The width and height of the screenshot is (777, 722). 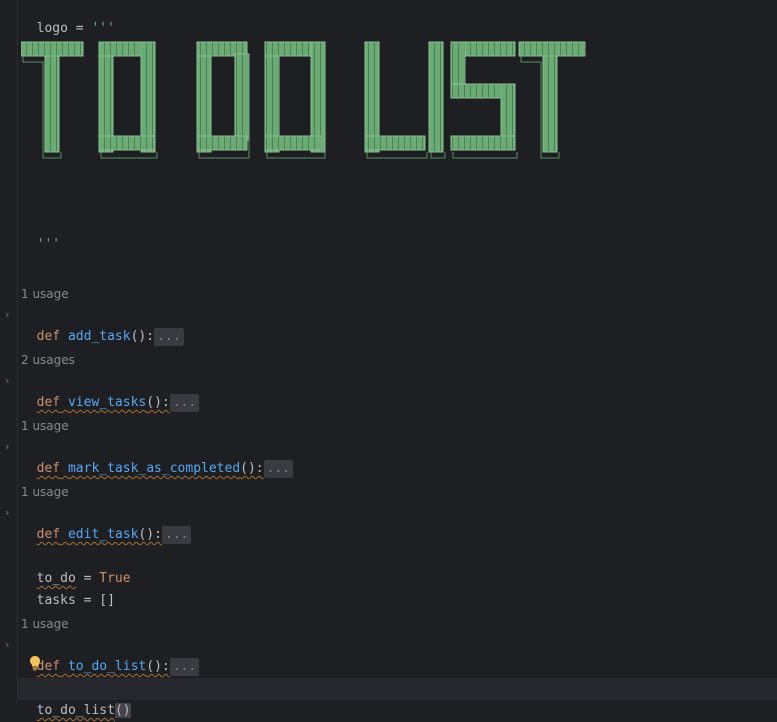 I want to click on logo-assignment-line: logo = ''', so click(x=68, y=18).